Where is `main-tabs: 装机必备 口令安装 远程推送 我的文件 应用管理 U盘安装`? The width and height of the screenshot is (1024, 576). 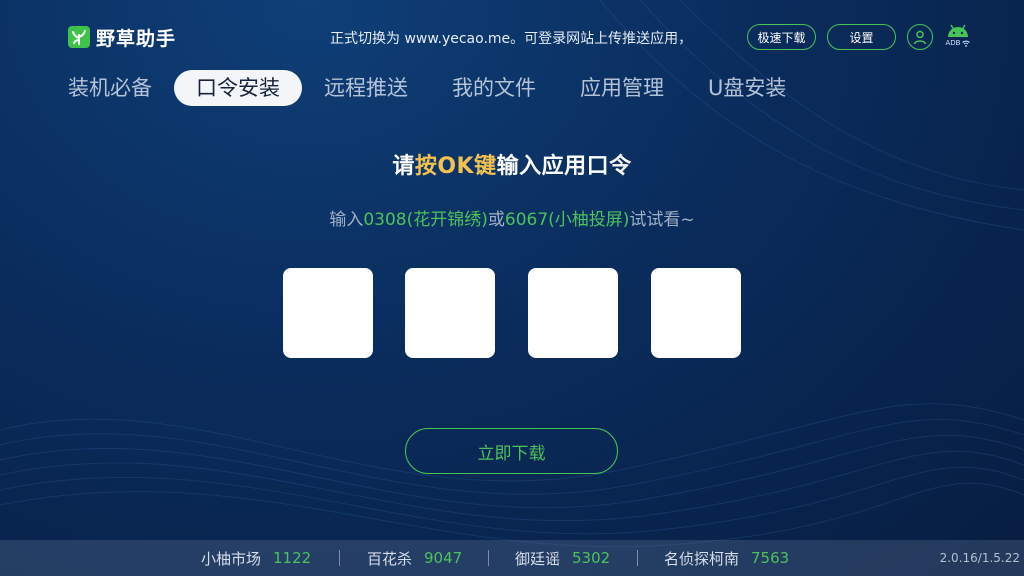
main-tabs: 装机必备 口令安装 远程推送 我的文件 应用管理 U盘安装 is located at coordinates (449, 88).